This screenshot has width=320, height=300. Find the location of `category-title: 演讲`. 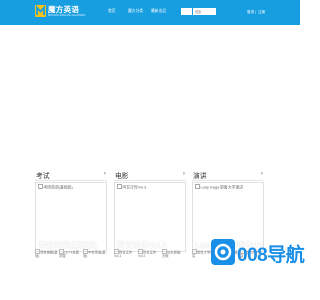

category-title: 演讲 is located at coordinates (200, 175).